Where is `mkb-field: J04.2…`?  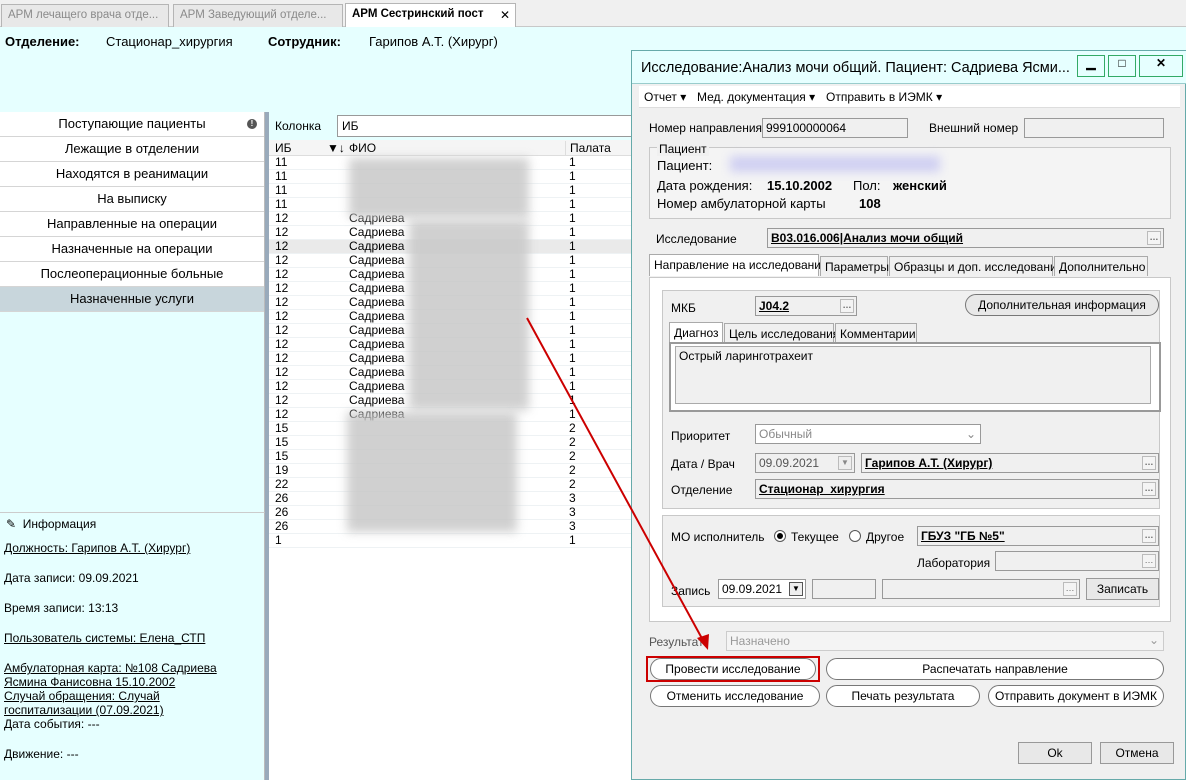
mkb-field: J04.2… is located at coordinates (806, 306).